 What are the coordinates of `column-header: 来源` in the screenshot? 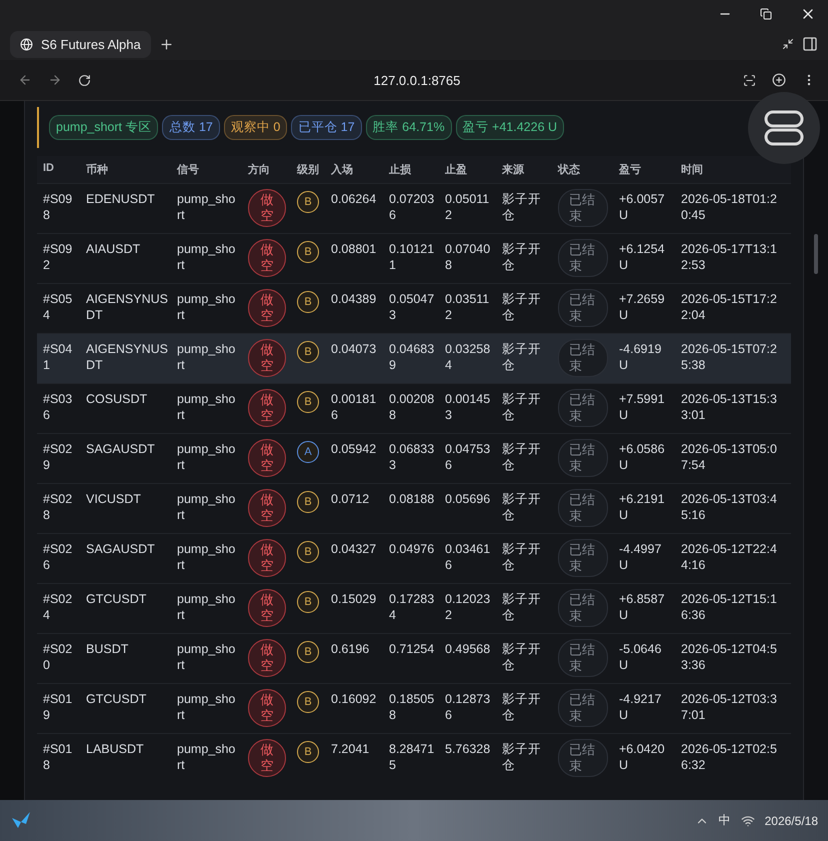 It's located at (513, 169).